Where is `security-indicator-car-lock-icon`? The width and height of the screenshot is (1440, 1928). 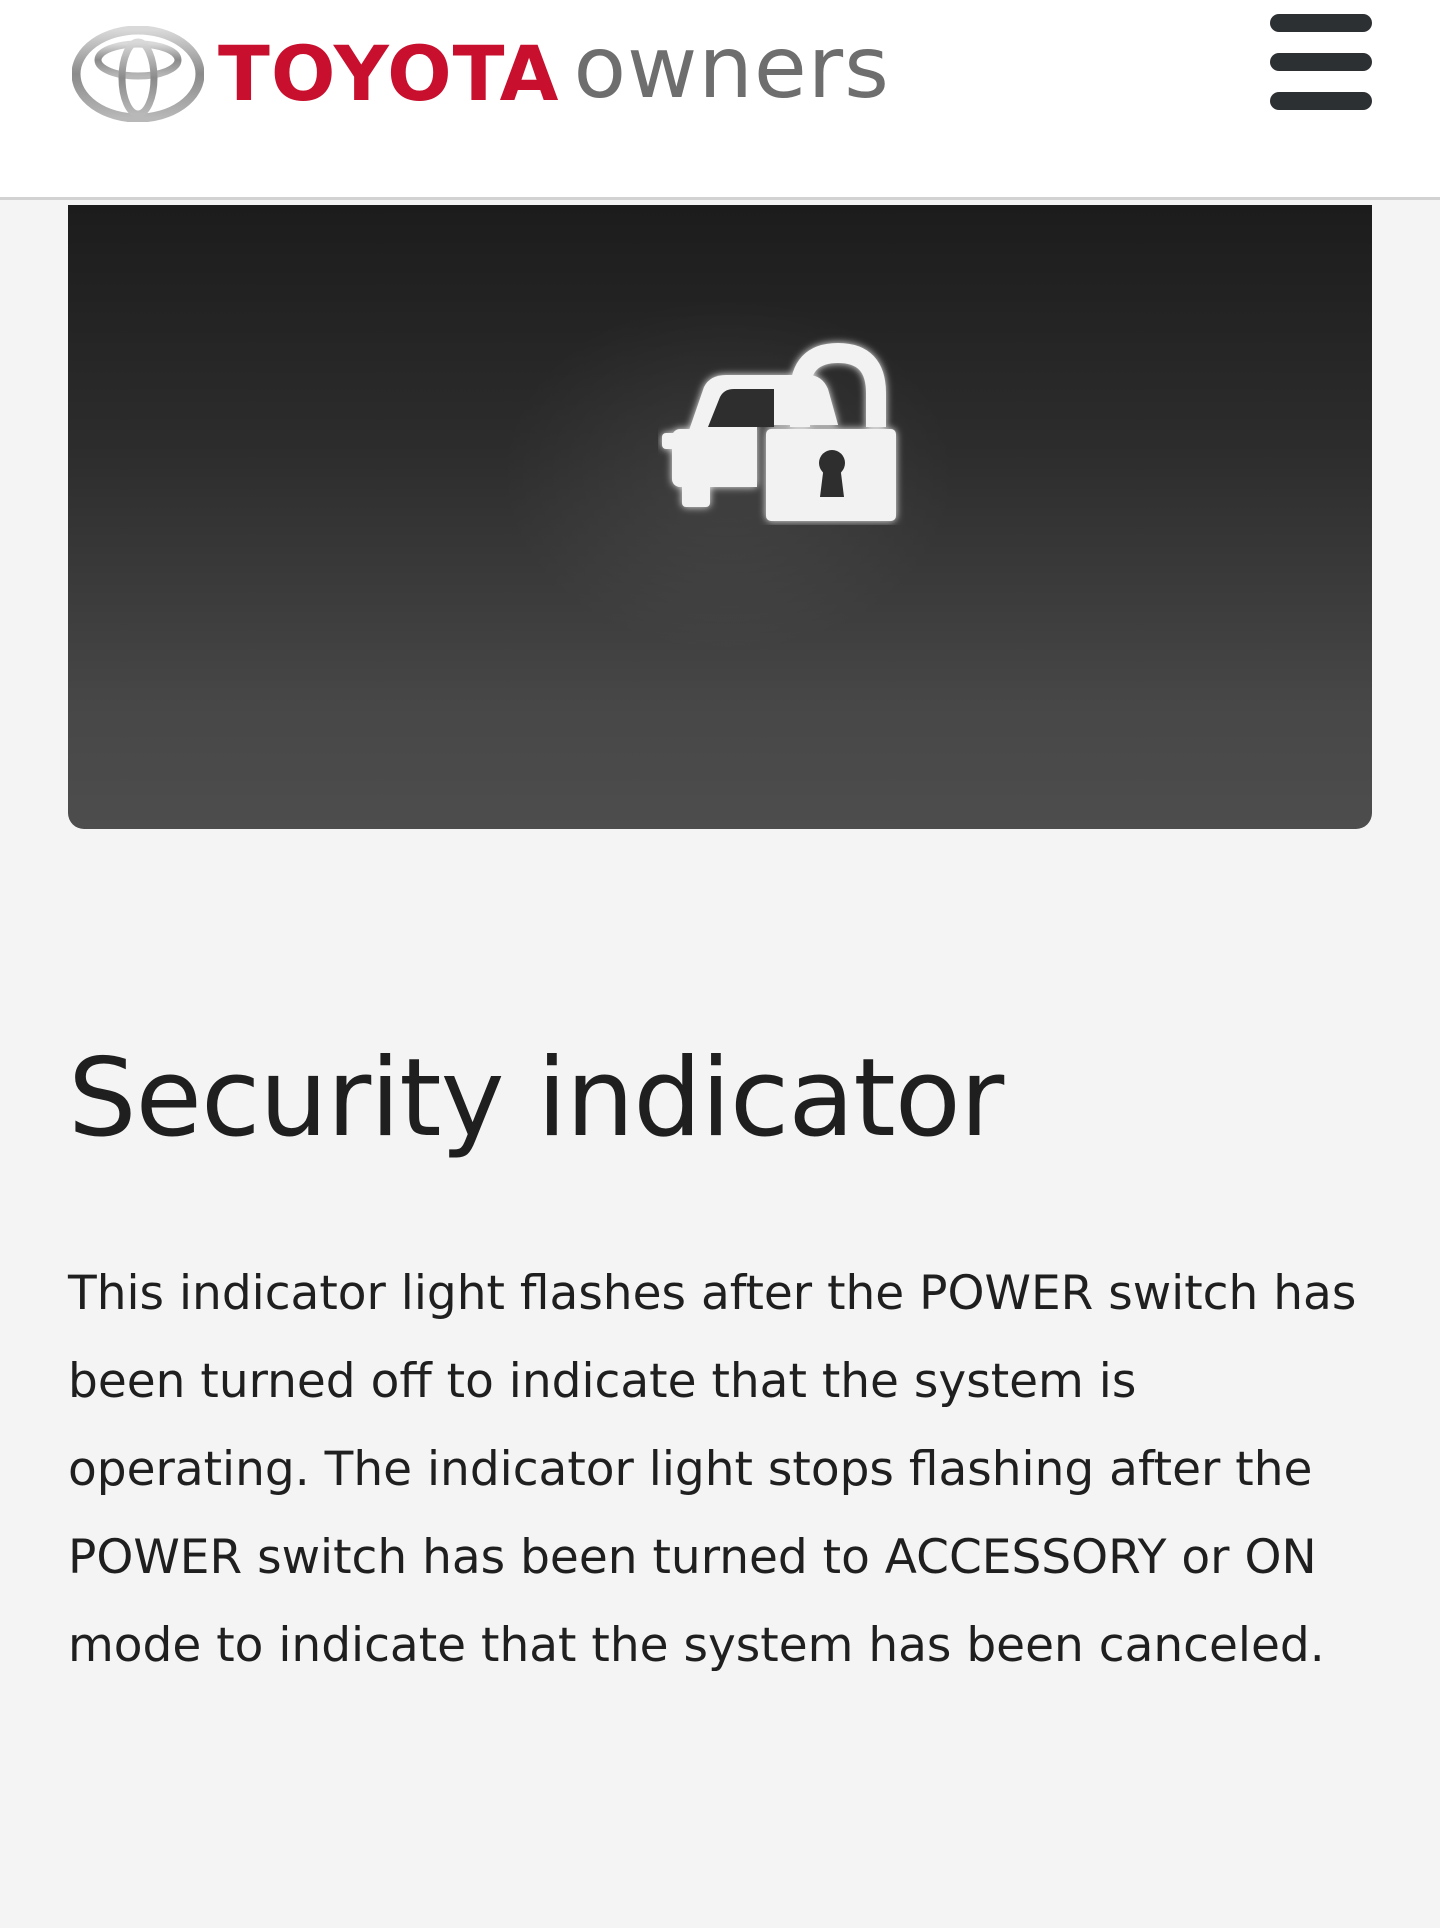 security-indicator-car-lock-icon is located at coordinates (779, 431).